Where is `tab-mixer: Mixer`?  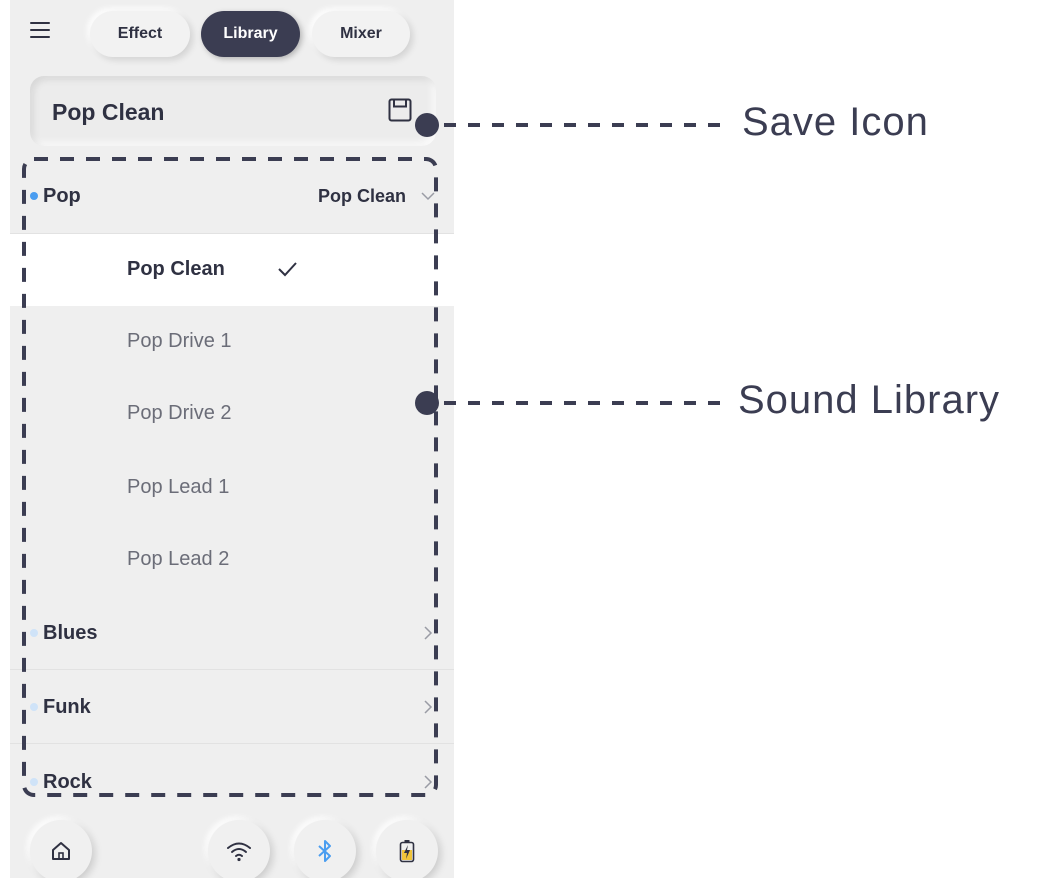
tab-mixer: Mixer is located at coordinates (361, 34).